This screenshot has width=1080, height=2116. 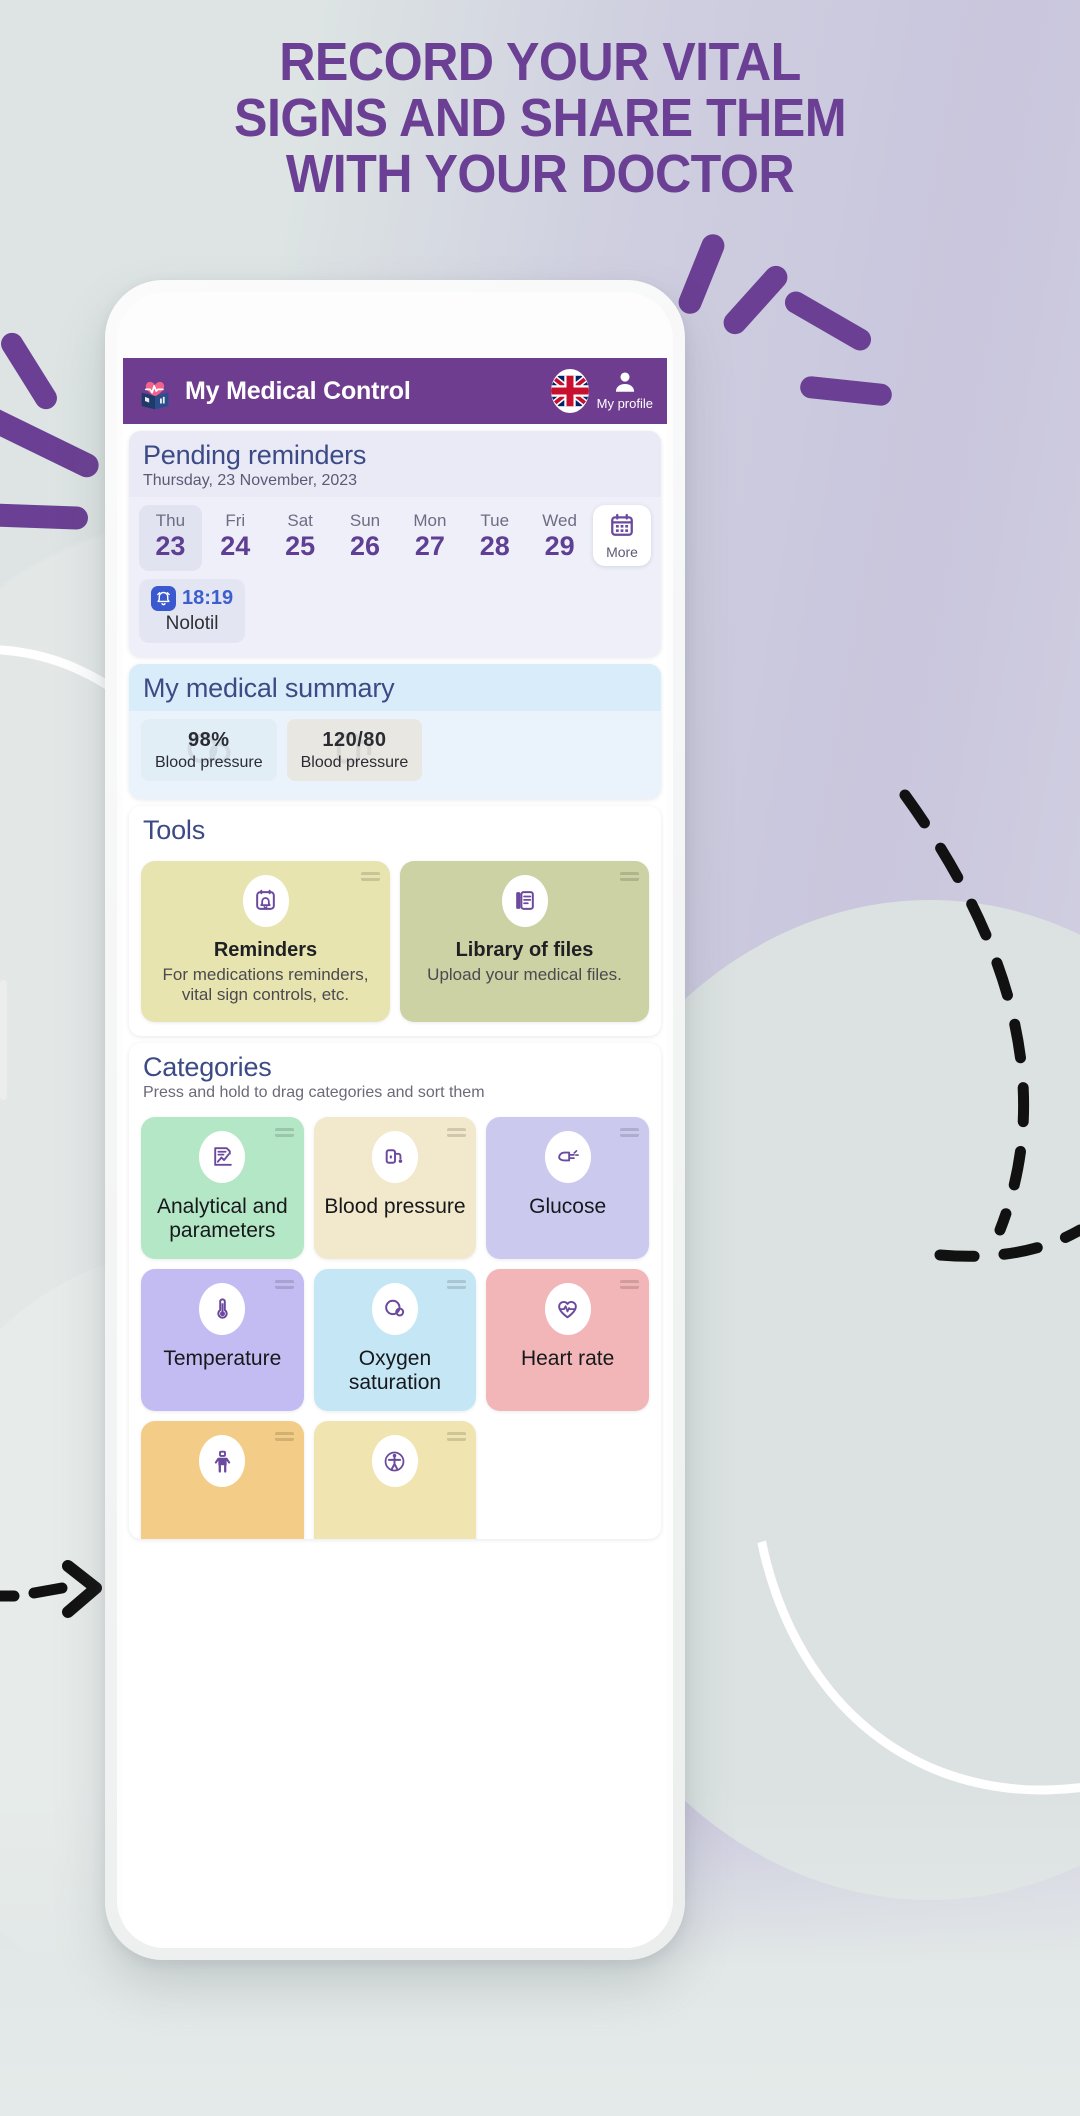 I want to click on weight-person-icon, so click(x=222, y=1461).